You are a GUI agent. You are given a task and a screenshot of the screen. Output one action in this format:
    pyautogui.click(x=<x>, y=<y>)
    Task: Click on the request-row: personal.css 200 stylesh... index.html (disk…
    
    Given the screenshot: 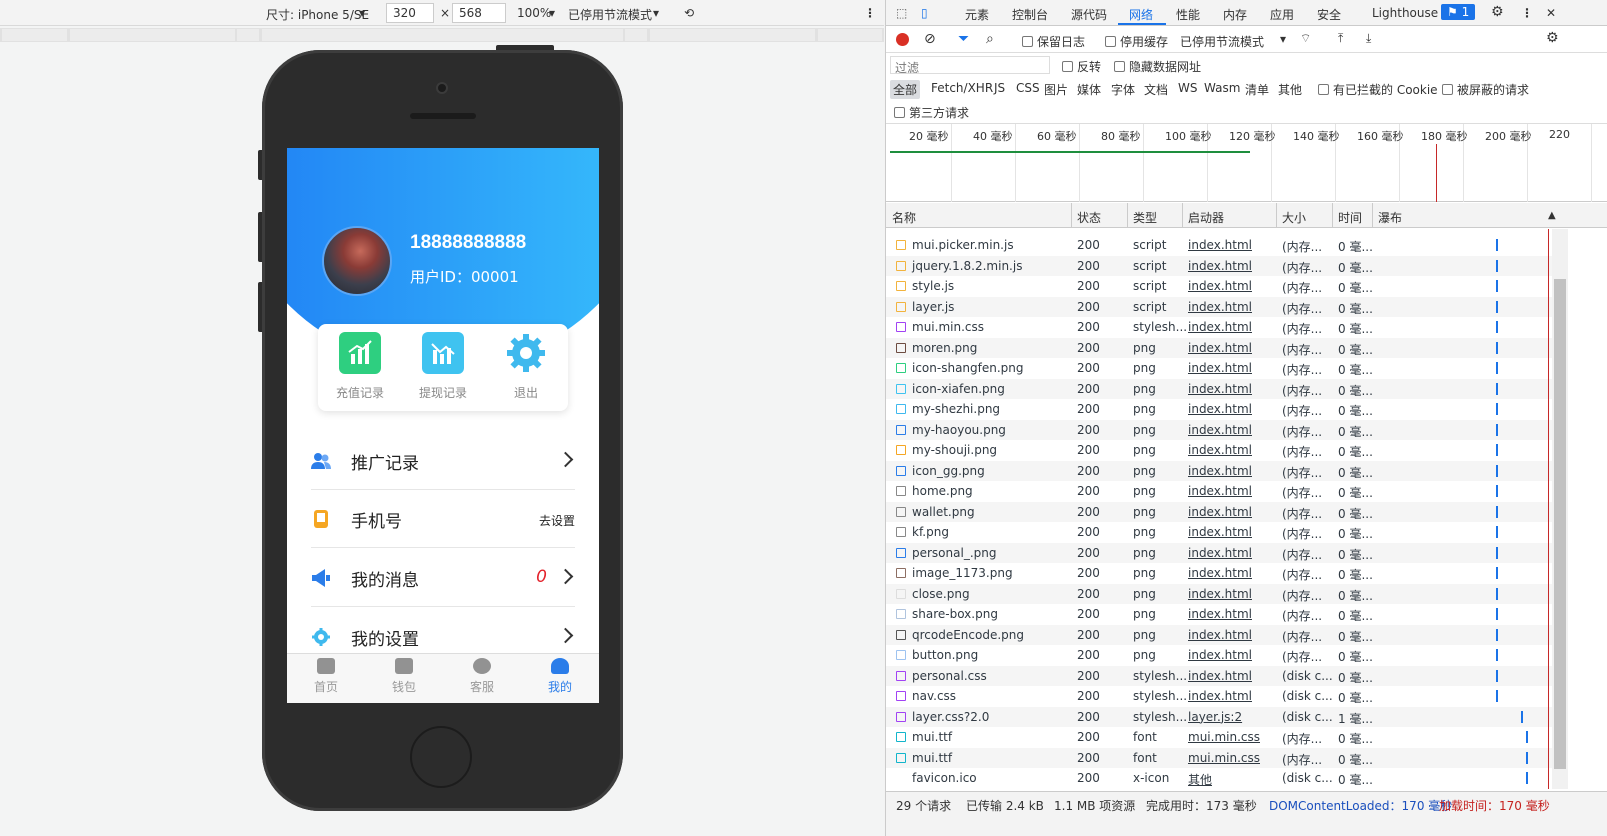 What is the action you would take?
    pyautogui.click(x=1219, y=675)
    